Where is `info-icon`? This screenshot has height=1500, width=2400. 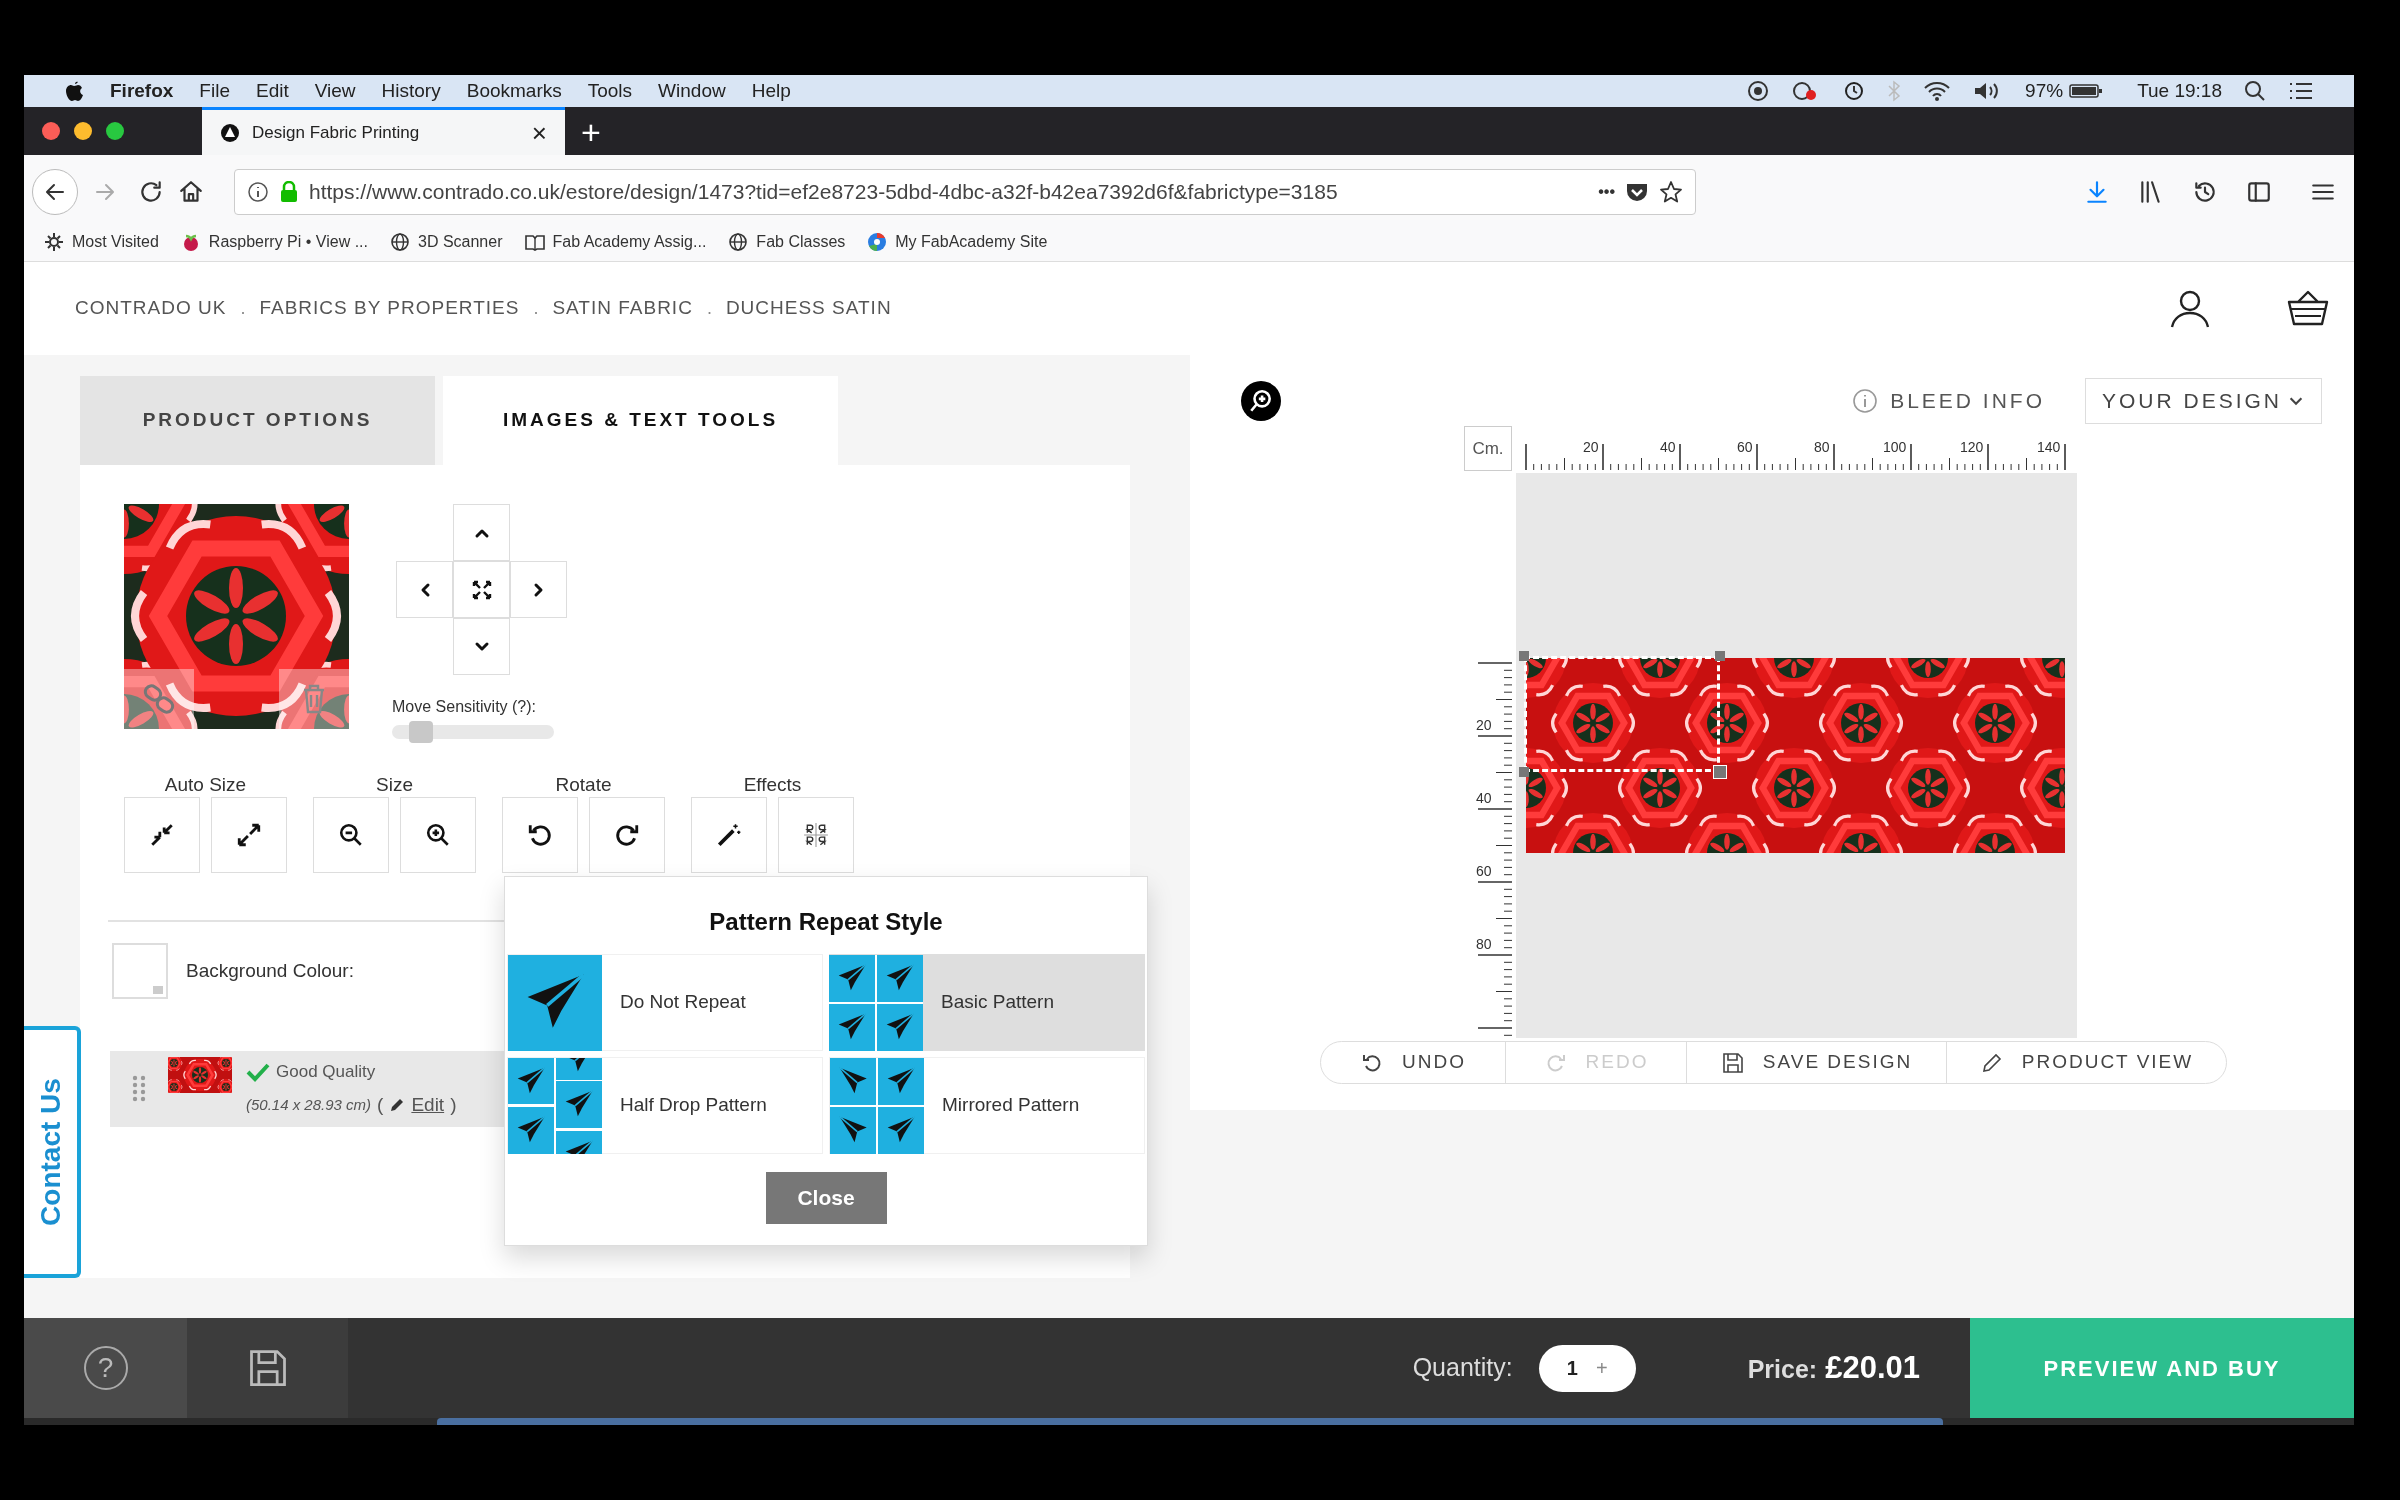
info-icon is located at coordinates (258, 191).